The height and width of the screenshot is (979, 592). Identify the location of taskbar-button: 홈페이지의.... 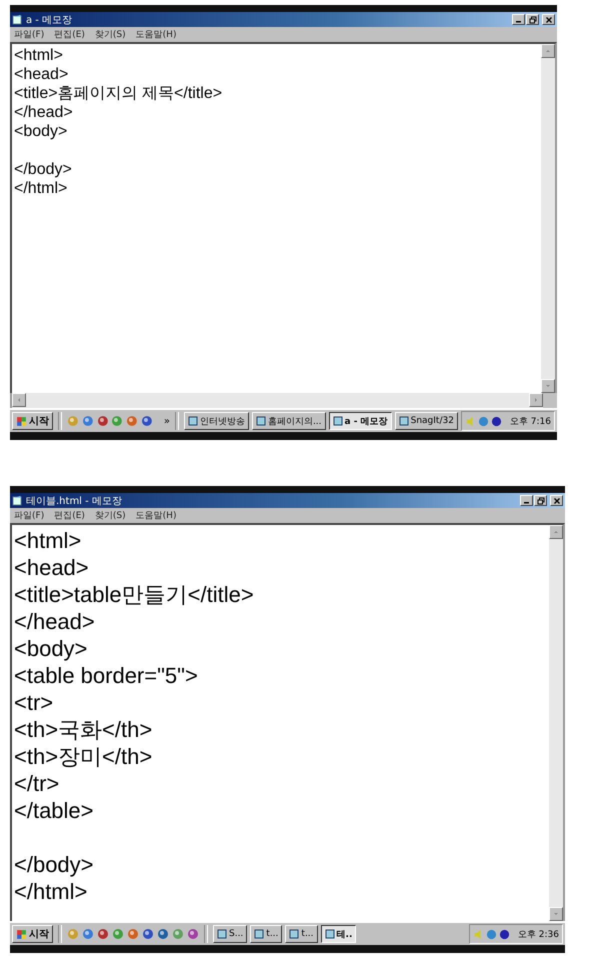
(289, 421).